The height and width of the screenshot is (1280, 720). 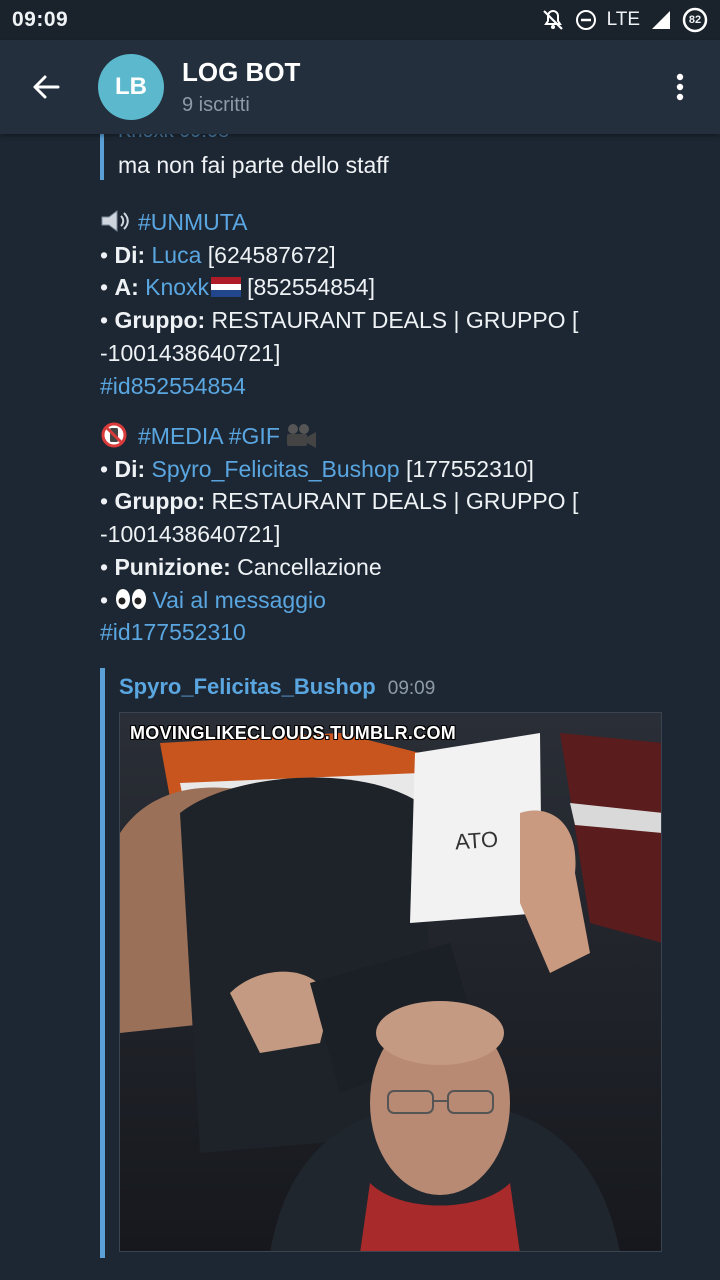 I want to click on hashtag-media-gif: #MEDIA #GIF, so click(x=209, y=436).